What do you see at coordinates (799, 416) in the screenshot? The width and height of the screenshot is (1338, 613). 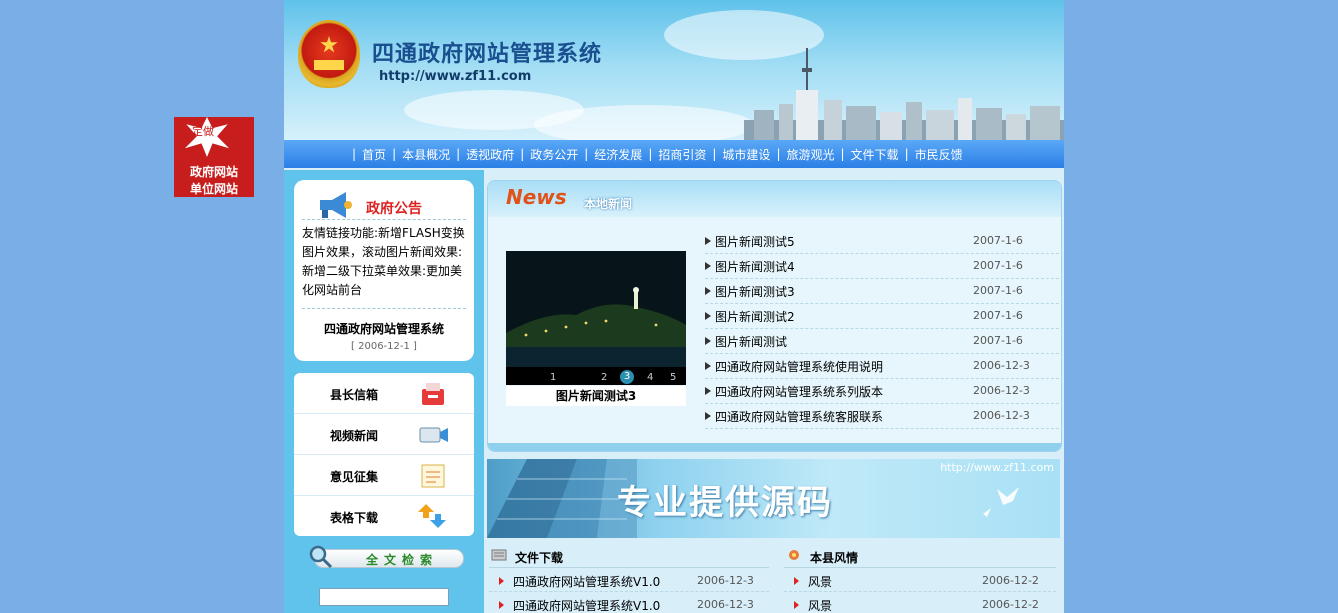 I see `news-item-title: 四通政府网站管理系统客服联系` at bounding box center [799, 416].